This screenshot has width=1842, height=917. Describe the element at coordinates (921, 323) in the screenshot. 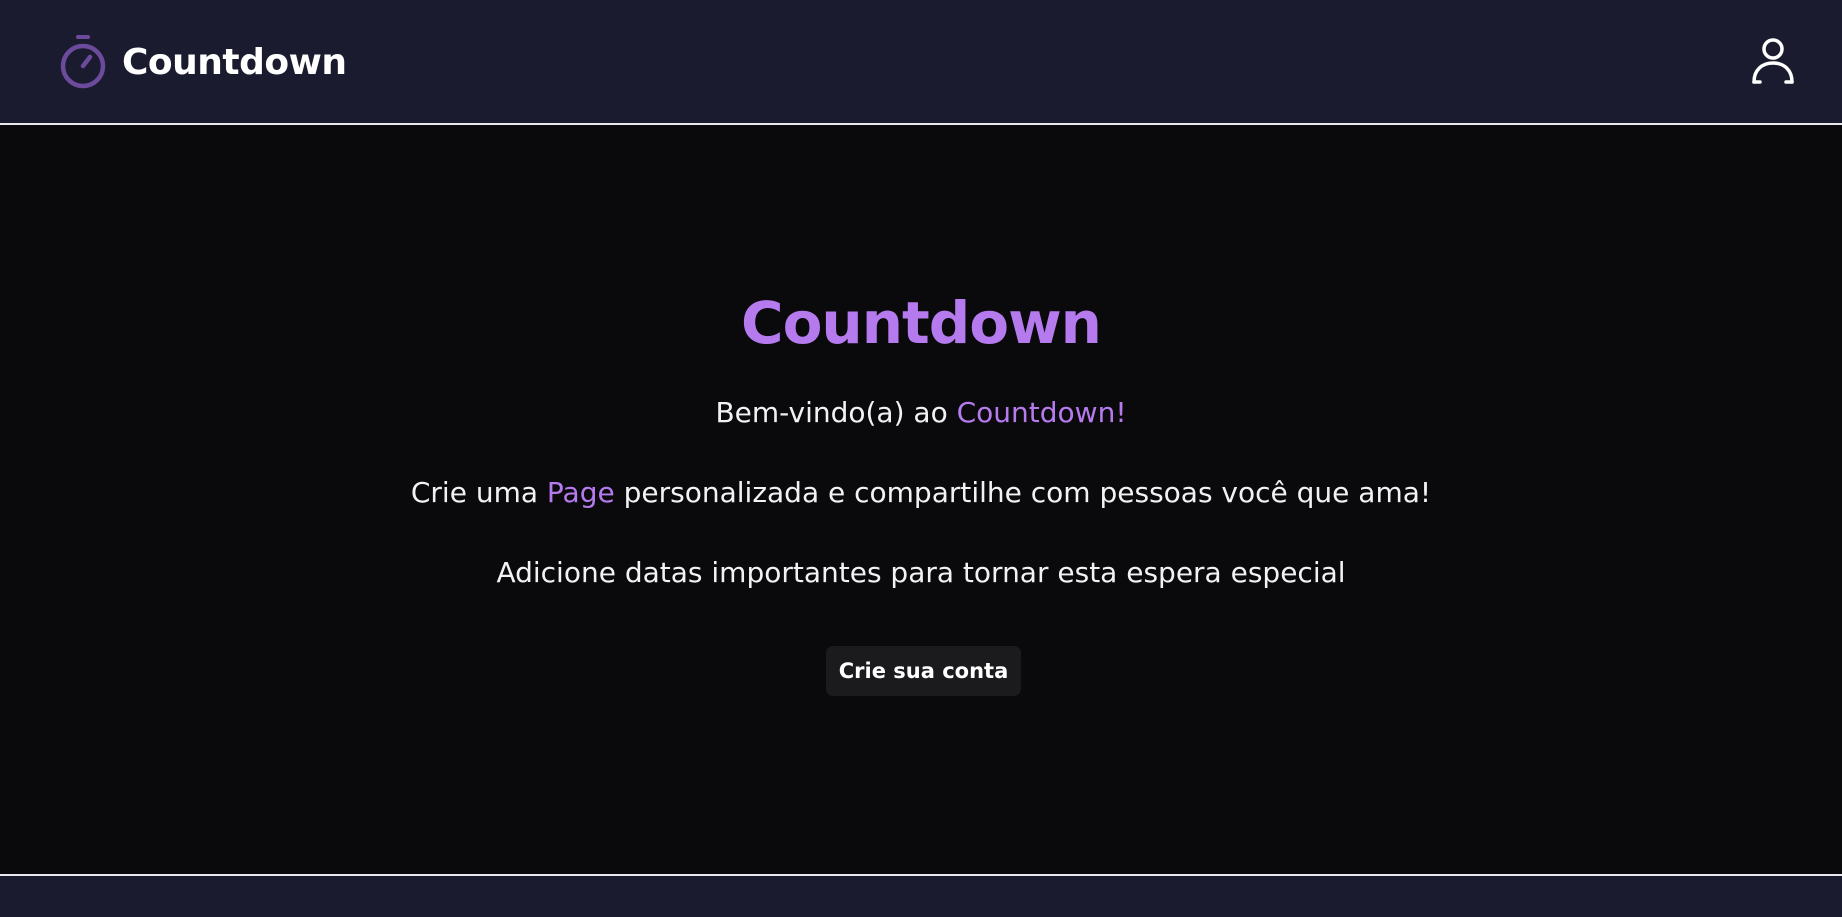

I see `hero-title: Countdown` at that location.